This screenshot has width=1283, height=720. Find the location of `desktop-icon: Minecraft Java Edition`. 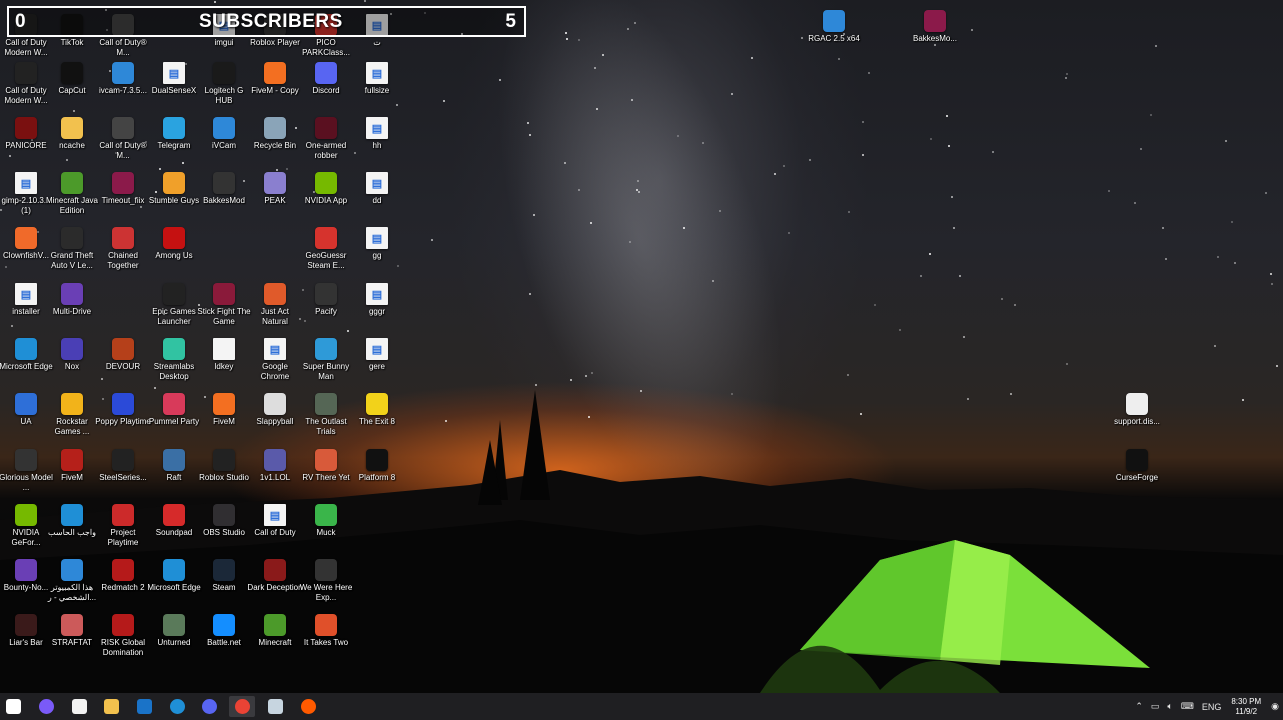

desktop-icon: Minecraft Java Edition is located at coordinates (72, 194).